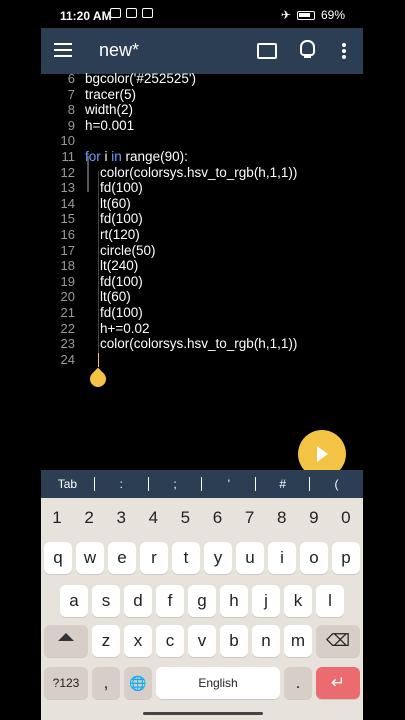  I want to click on symbol-key-tab: Tab, so click(68, 484).